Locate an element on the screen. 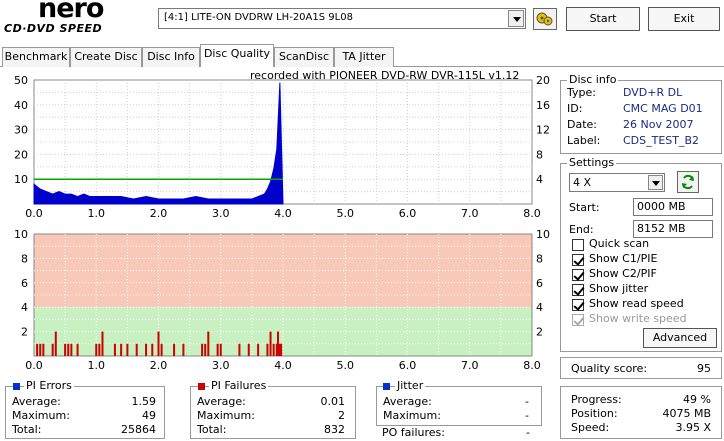 Image resolution: width=724 pixels, height=441 pixels. start-label: Start: is located at coordinates (584, 207).